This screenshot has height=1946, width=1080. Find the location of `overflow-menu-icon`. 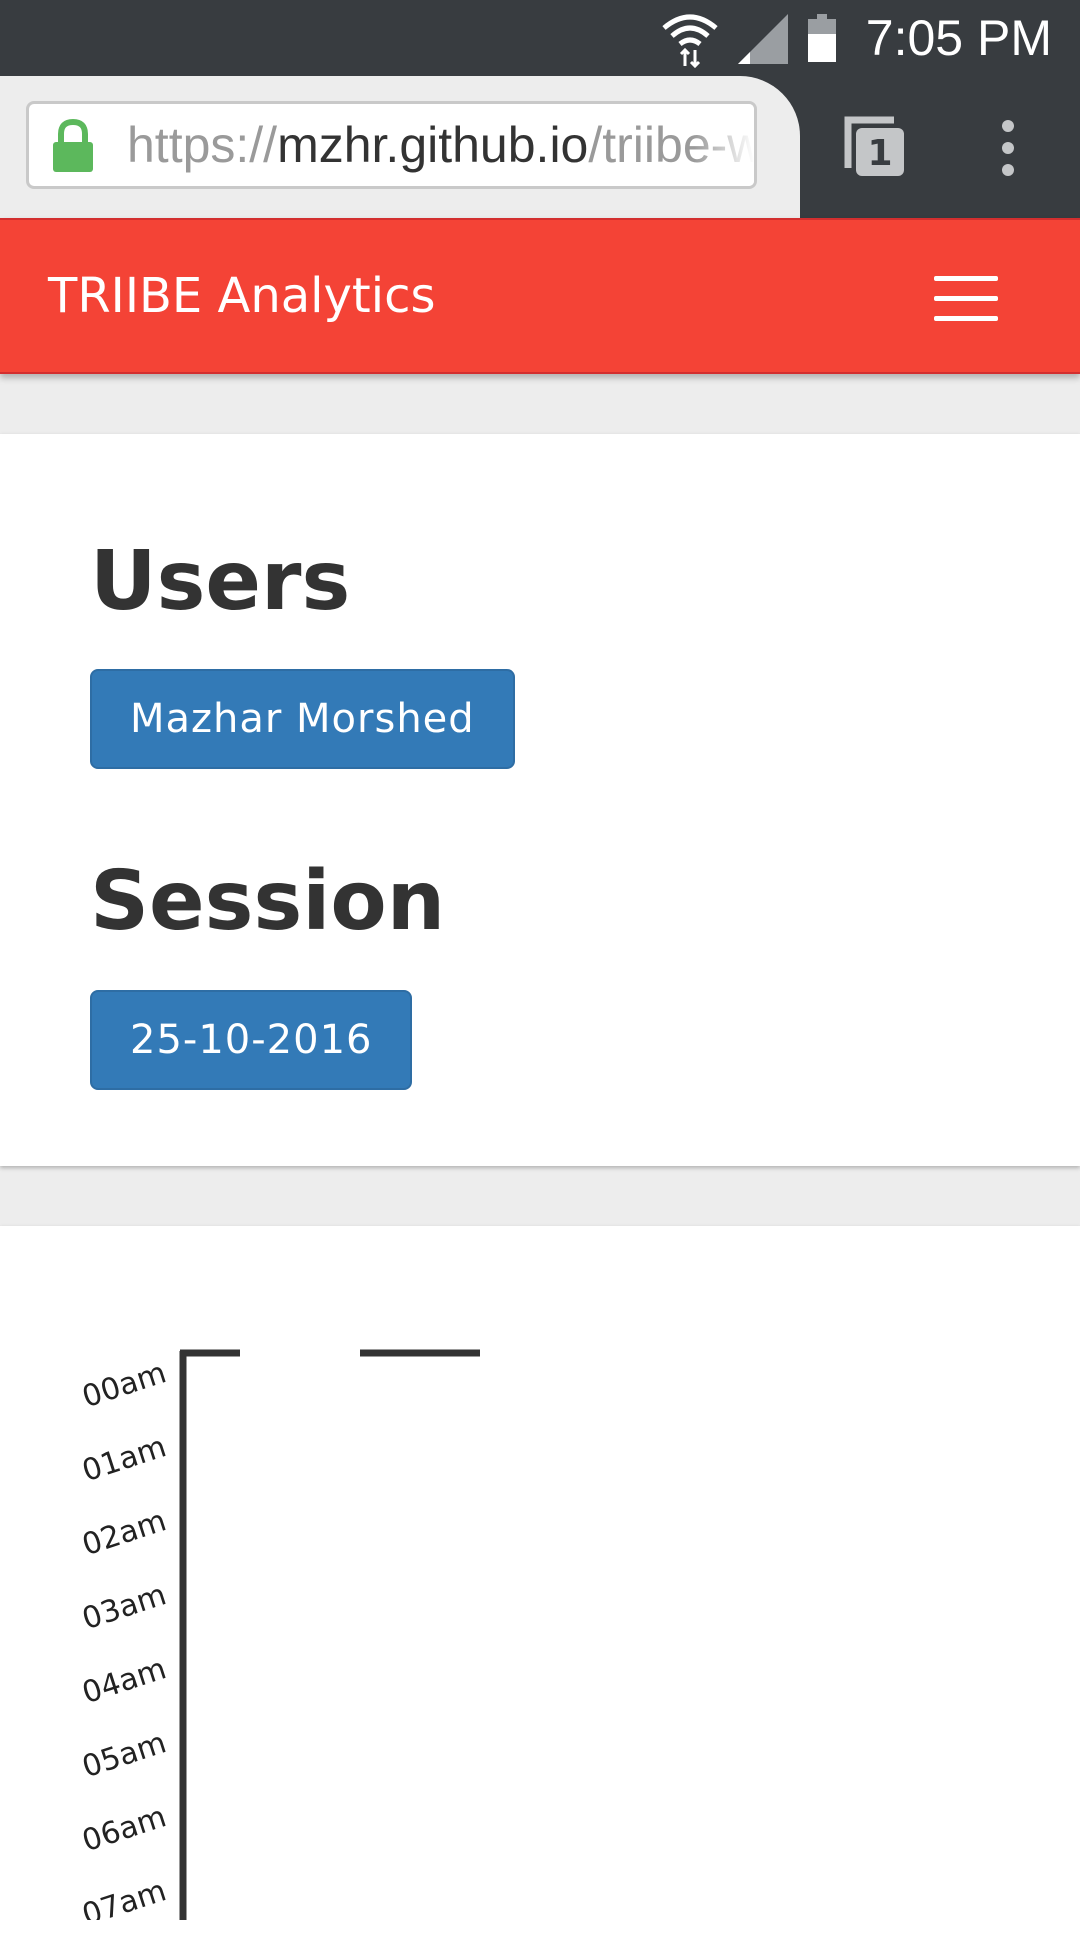

overflow-menu-icon is located at coordinates (1008, 148).